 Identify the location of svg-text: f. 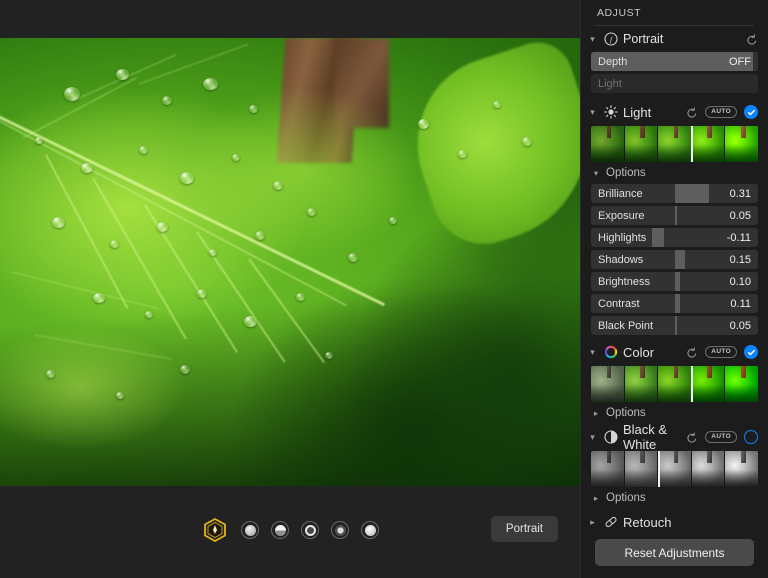
(610, 39).